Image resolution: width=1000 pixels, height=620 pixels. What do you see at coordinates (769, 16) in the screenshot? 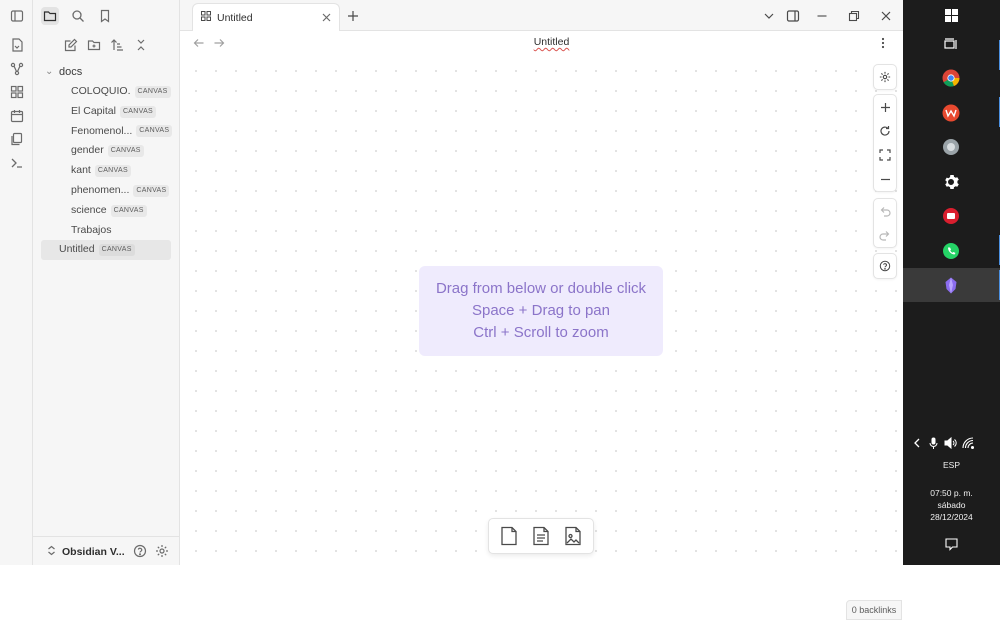
I see `tab-list-chevron-down-icon` at bounding box center [769, 16].